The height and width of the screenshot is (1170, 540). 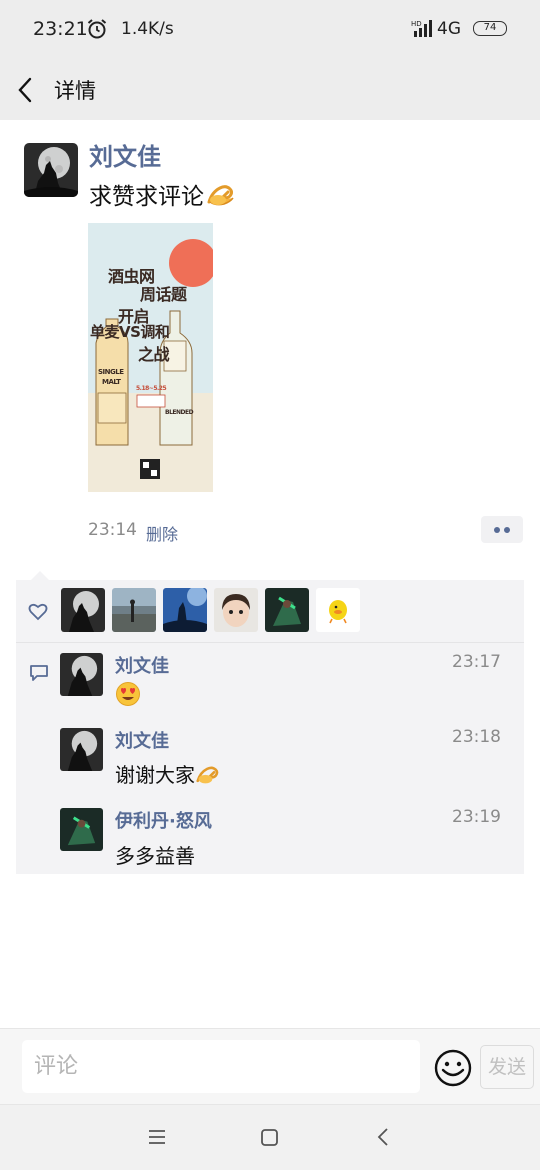 I want to click on home-square-icon, so click(x=269, y=1137).